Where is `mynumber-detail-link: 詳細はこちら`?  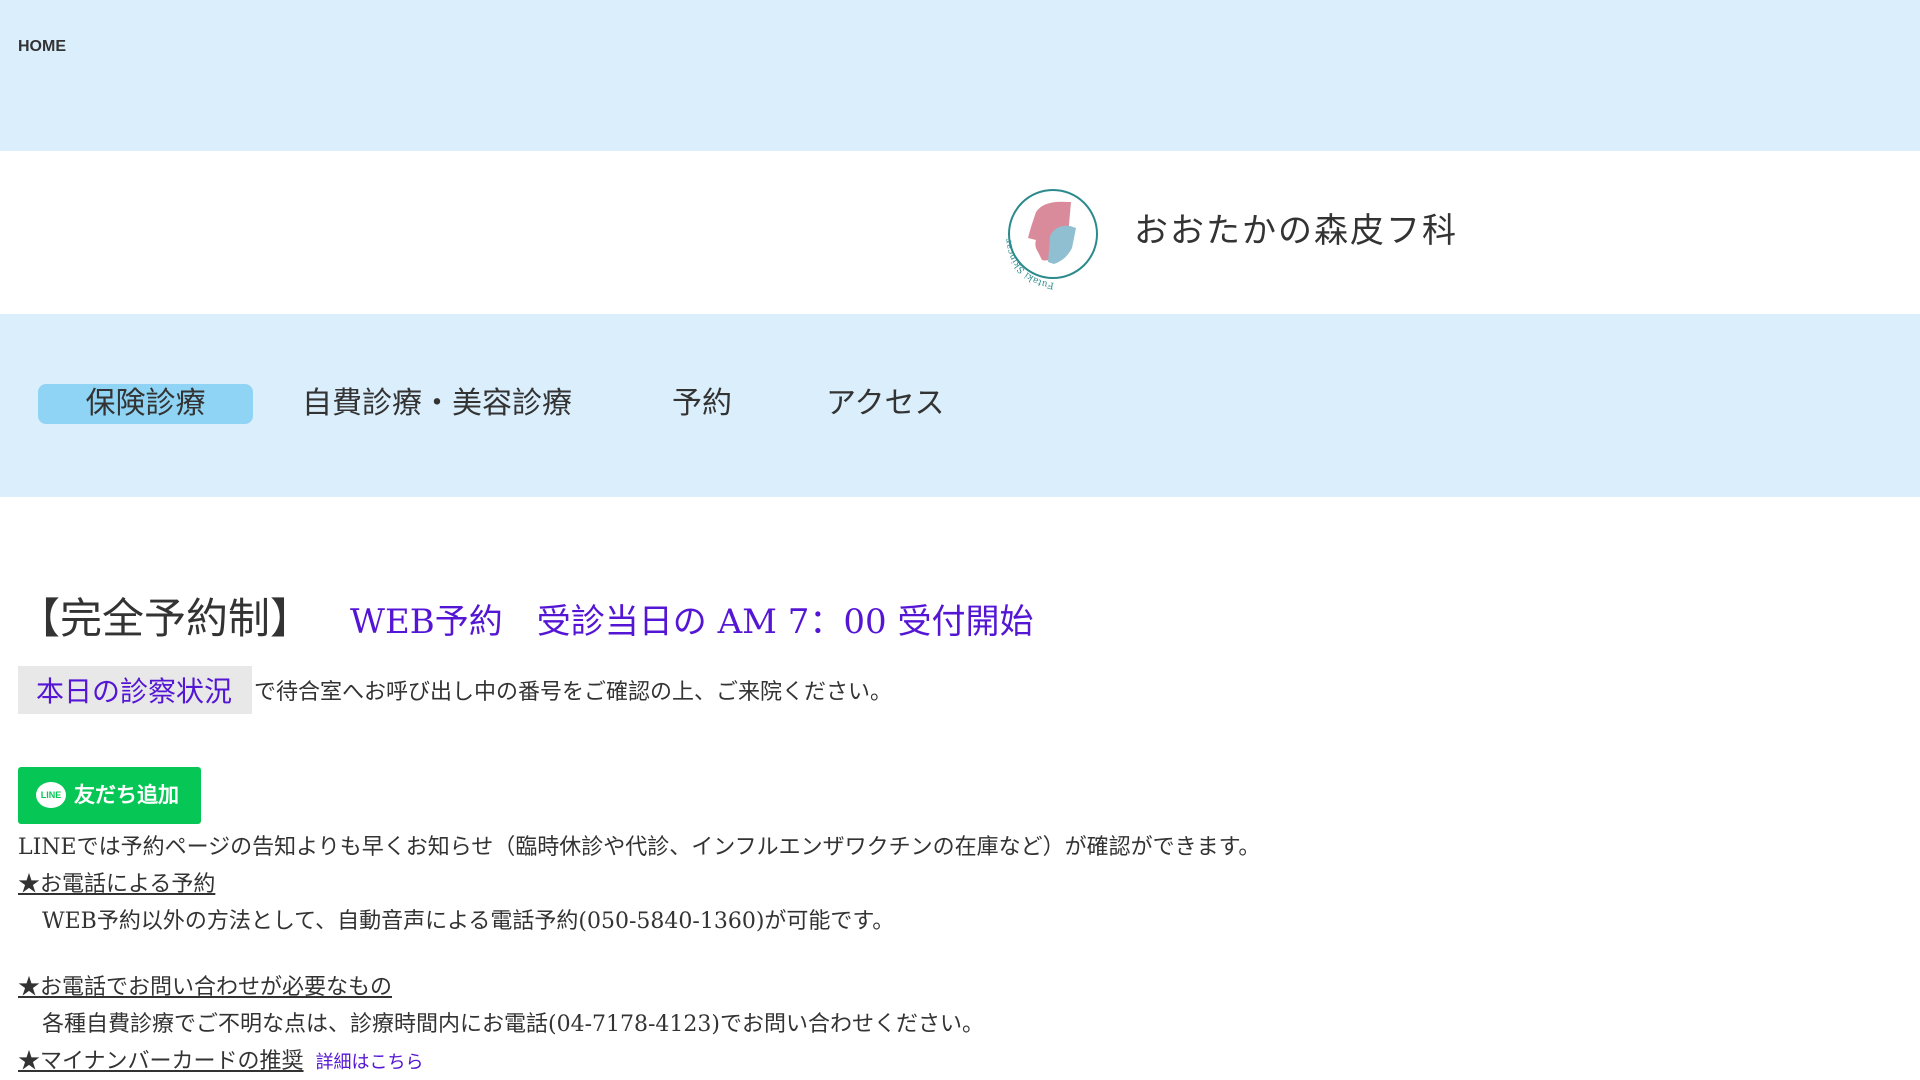 mynumber-detail-link: 詳細はこちら is located at coordinates (370, 1062).